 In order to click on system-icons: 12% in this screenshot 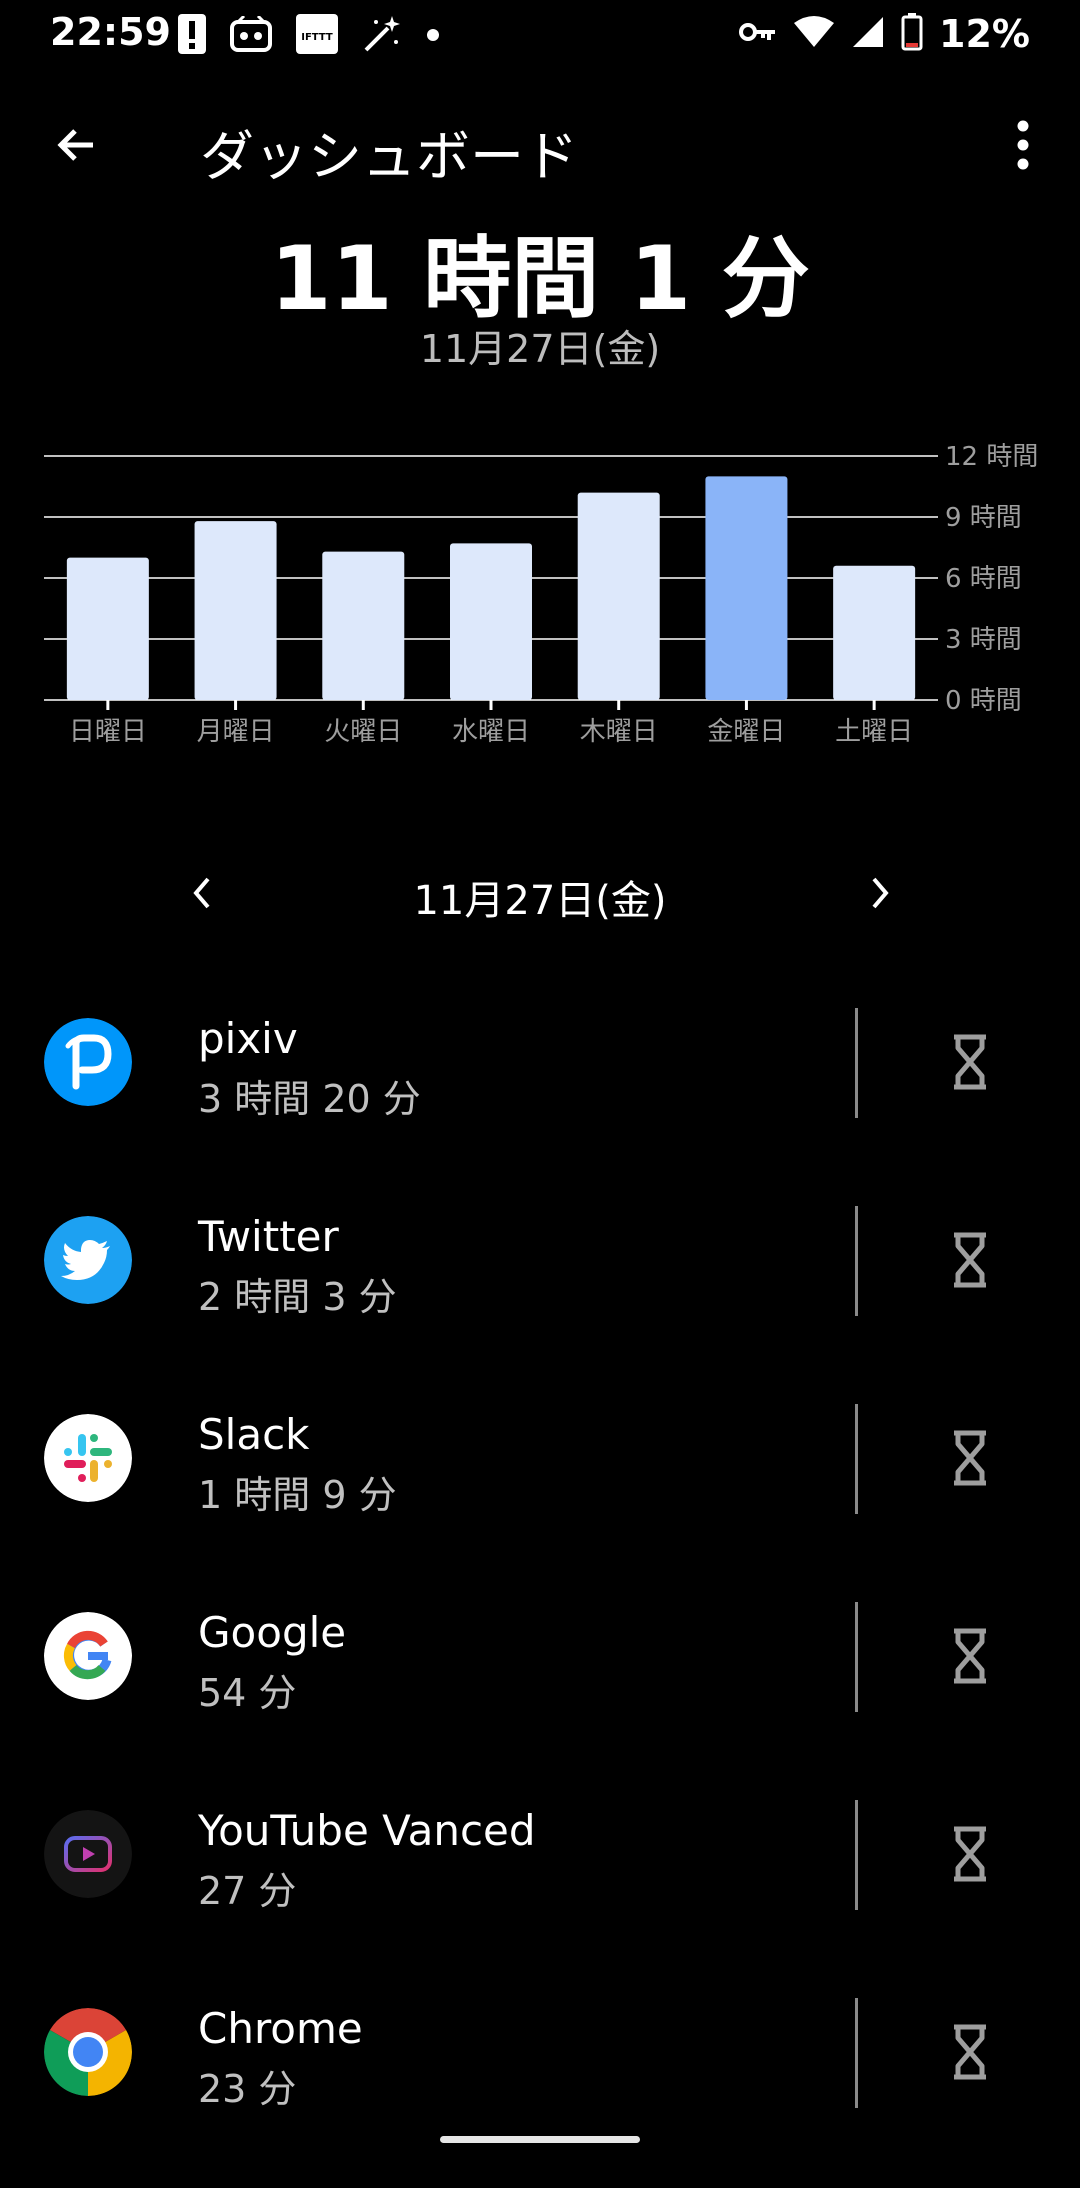, I will do `click(884, 34)`.